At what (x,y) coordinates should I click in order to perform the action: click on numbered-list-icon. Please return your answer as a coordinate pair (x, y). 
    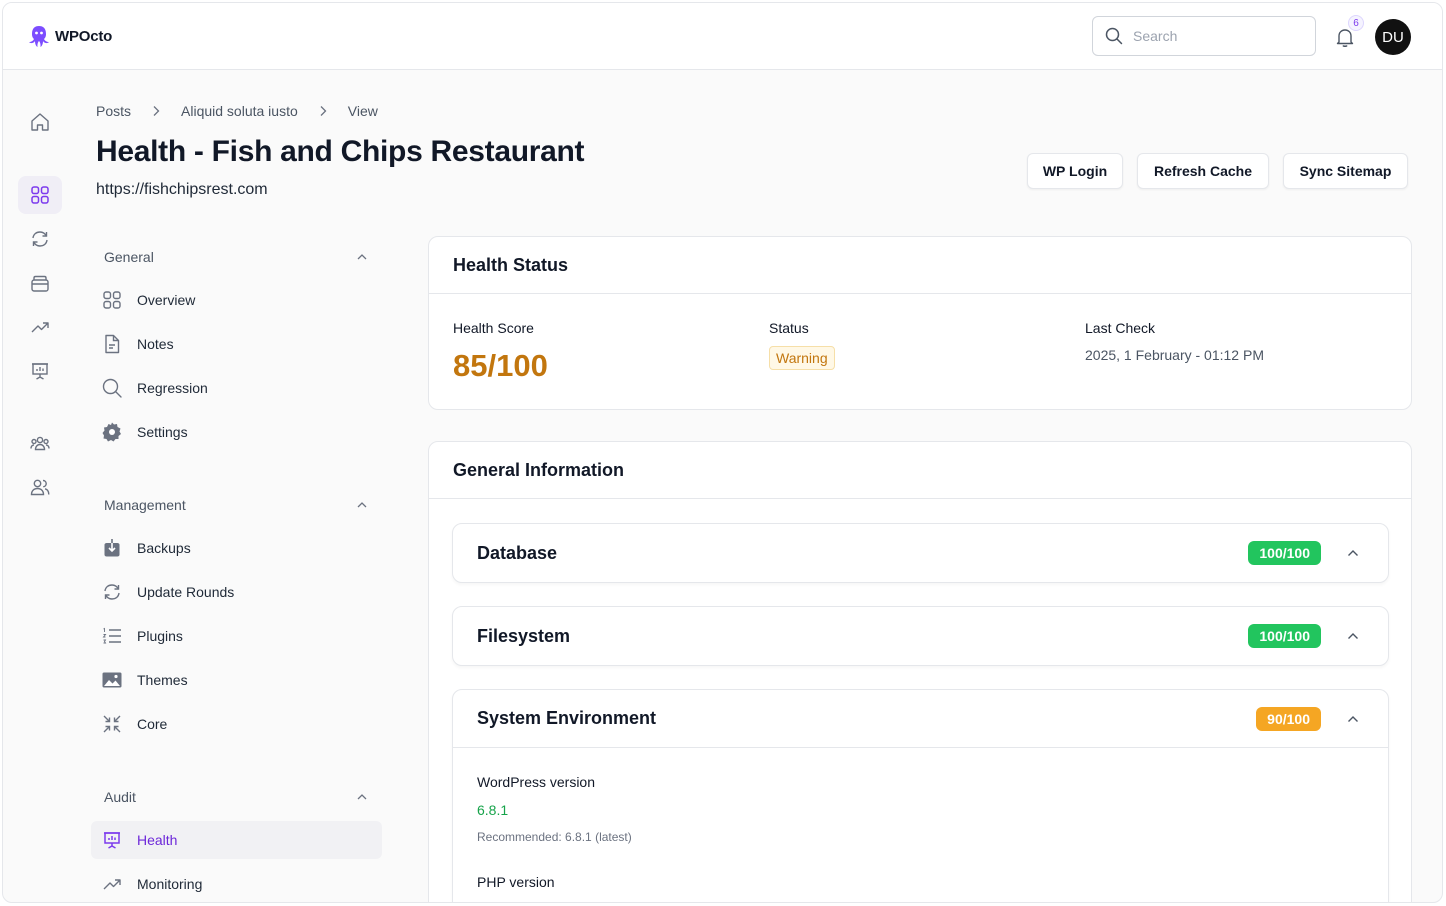
    Looking at the image, I should click on (111, 635).